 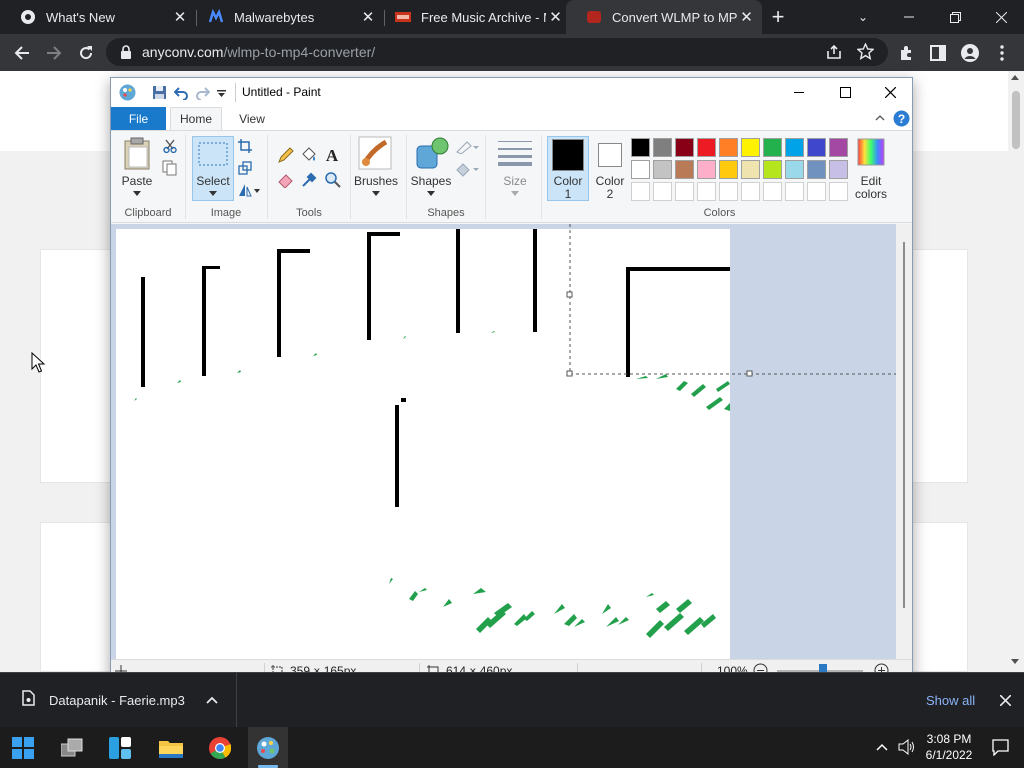 I want to click on chrome-menu-icon, so click(x=1002, y=52).